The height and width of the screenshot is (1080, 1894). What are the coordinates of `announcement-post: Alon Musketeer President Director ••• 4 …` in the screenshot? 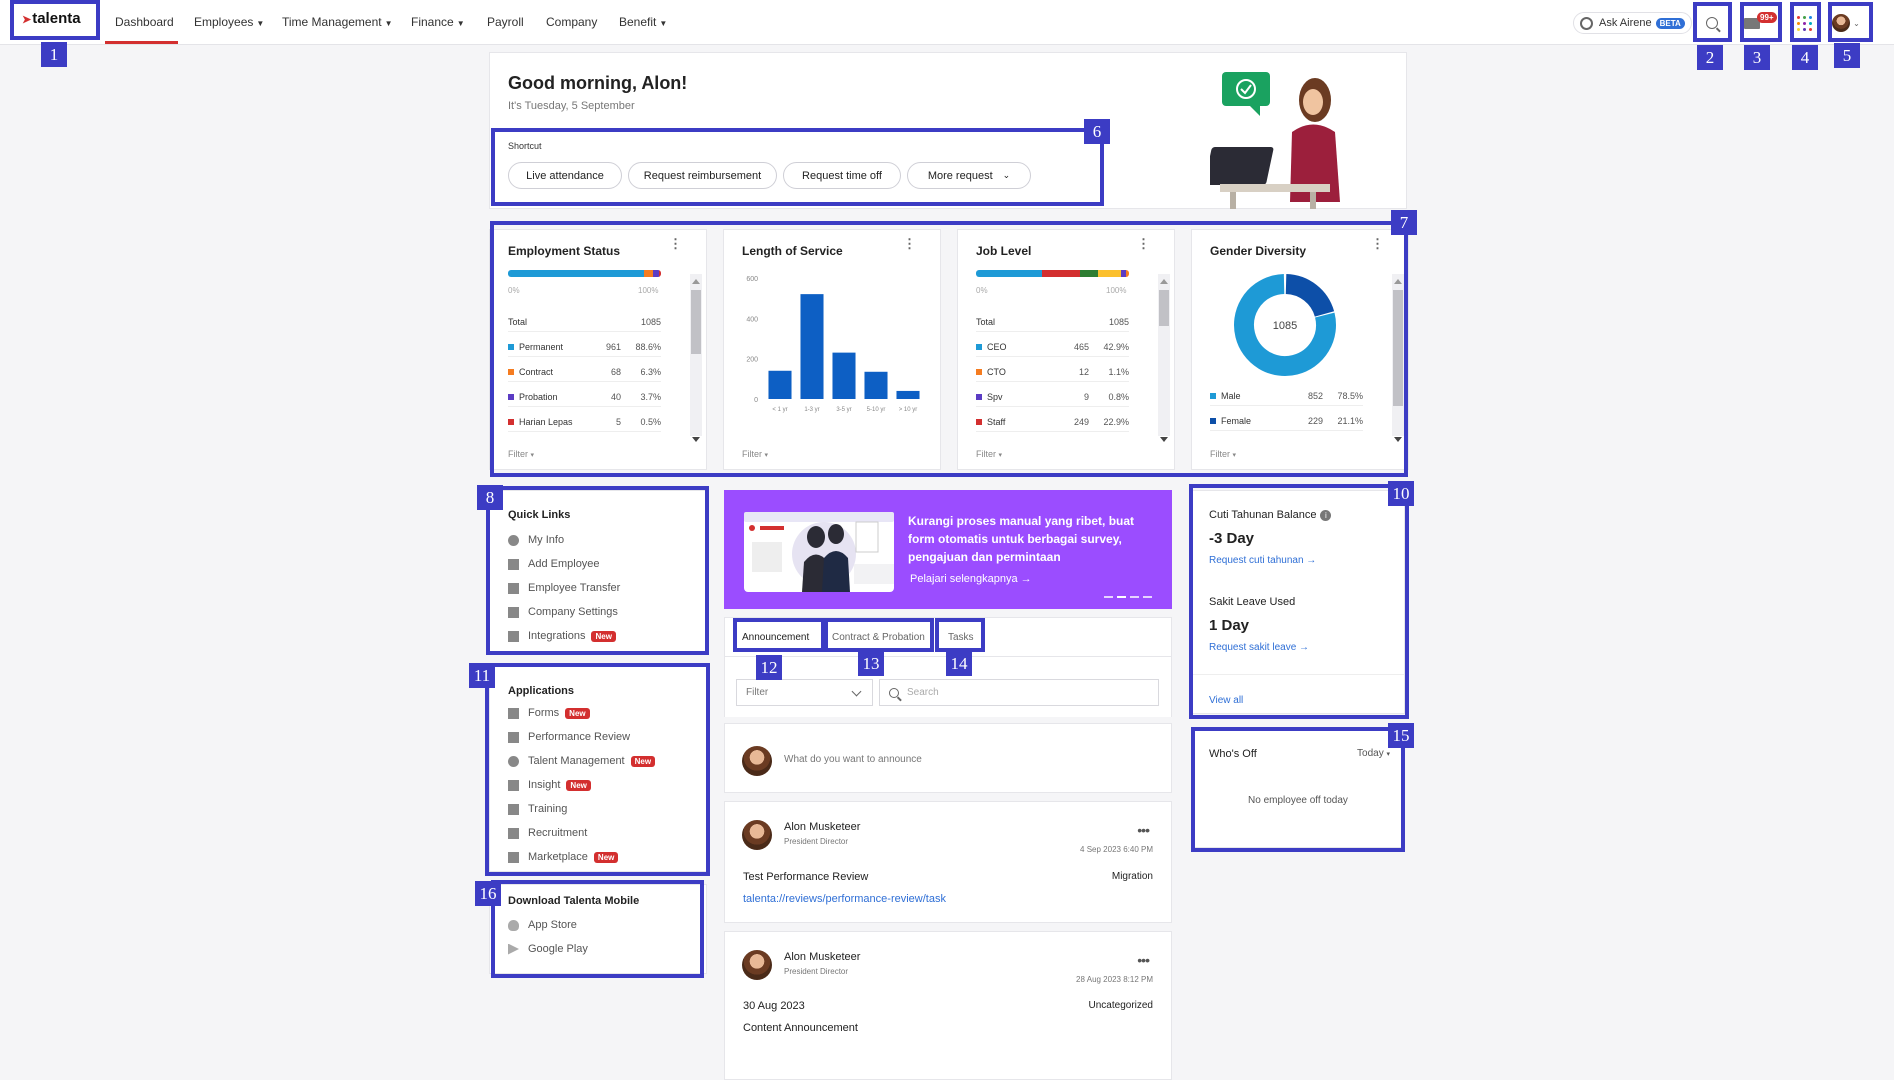 It's located at (948, 862).